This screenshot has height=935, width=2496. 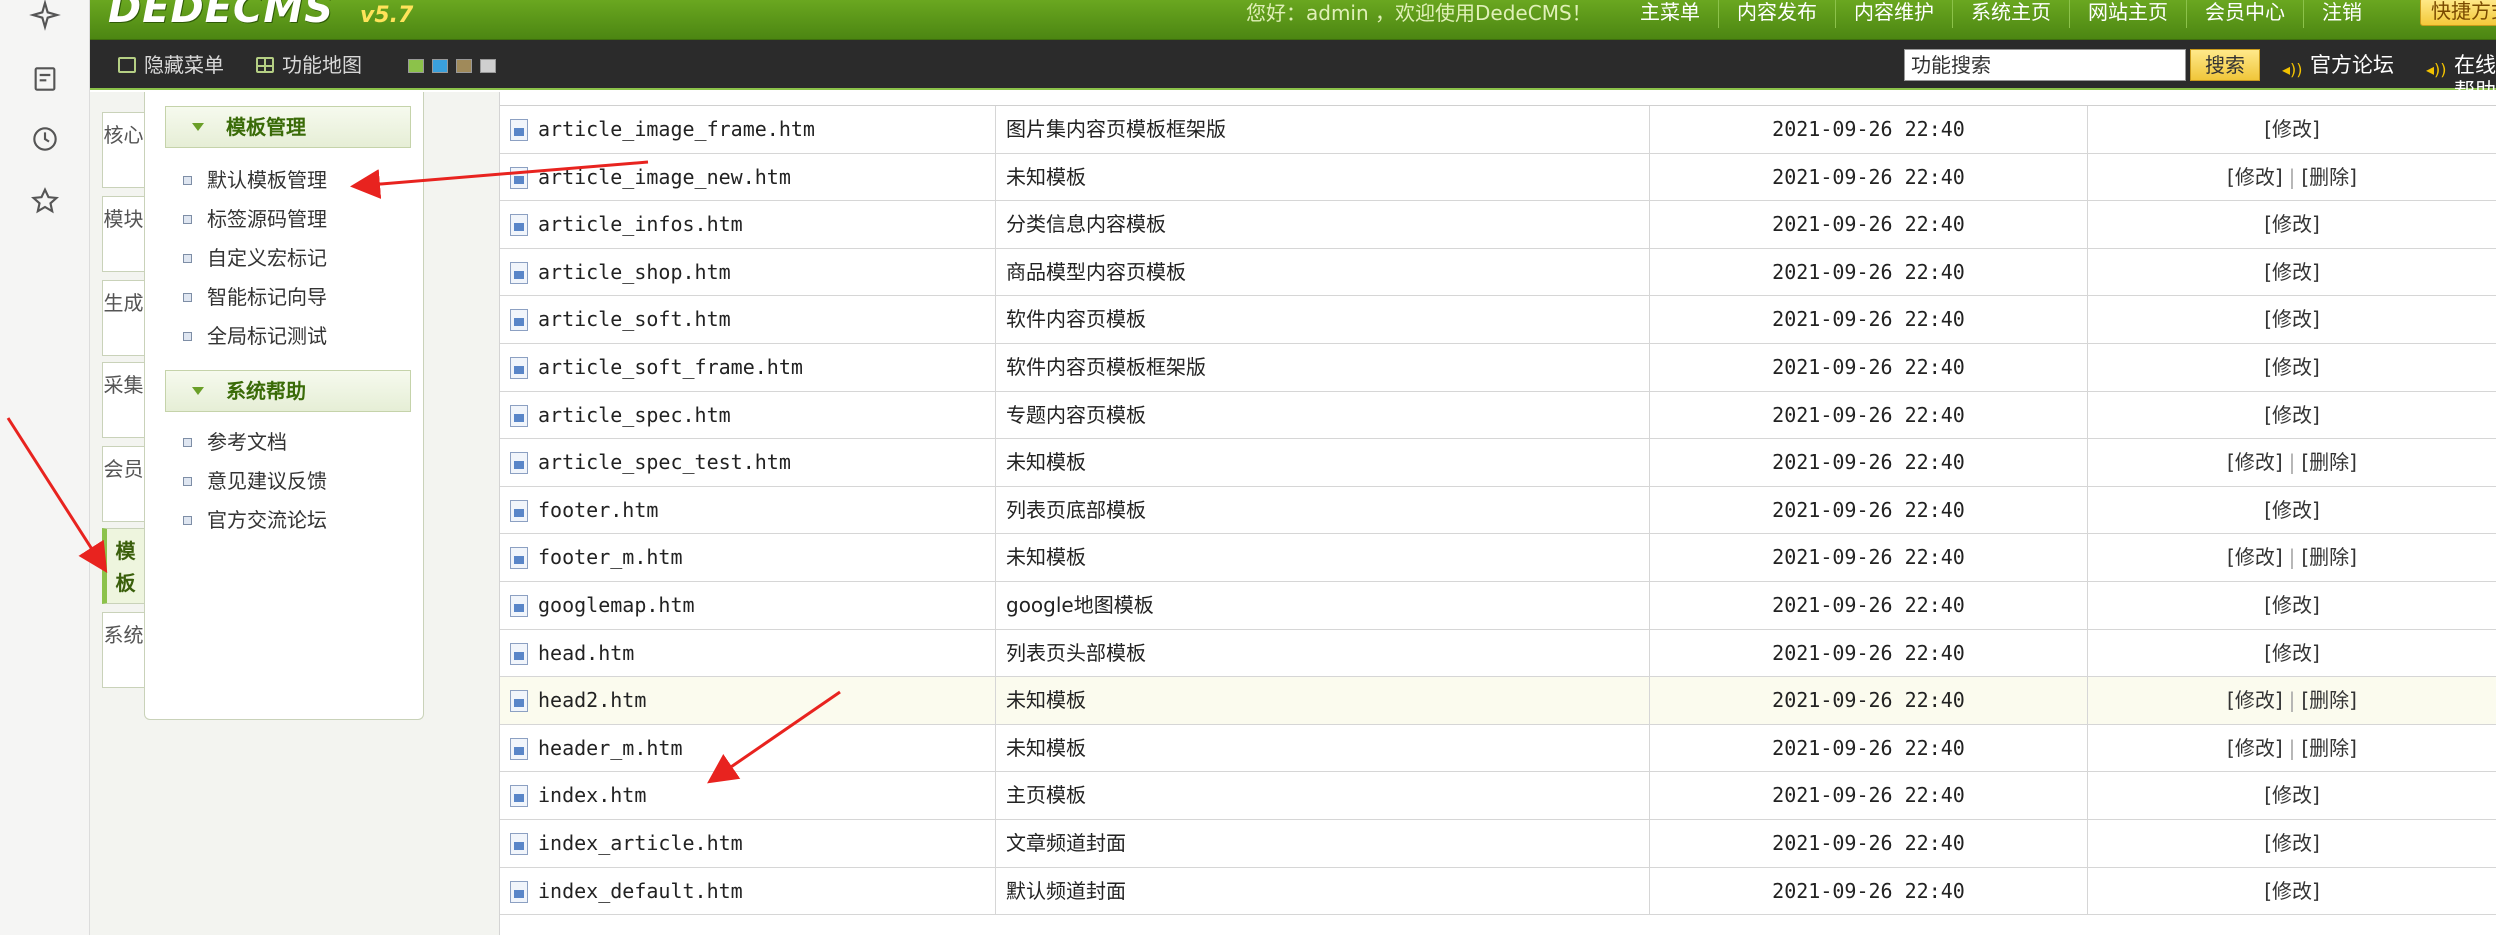 I want to click on template-description: 主页模板, so click(x=1323, y=795).